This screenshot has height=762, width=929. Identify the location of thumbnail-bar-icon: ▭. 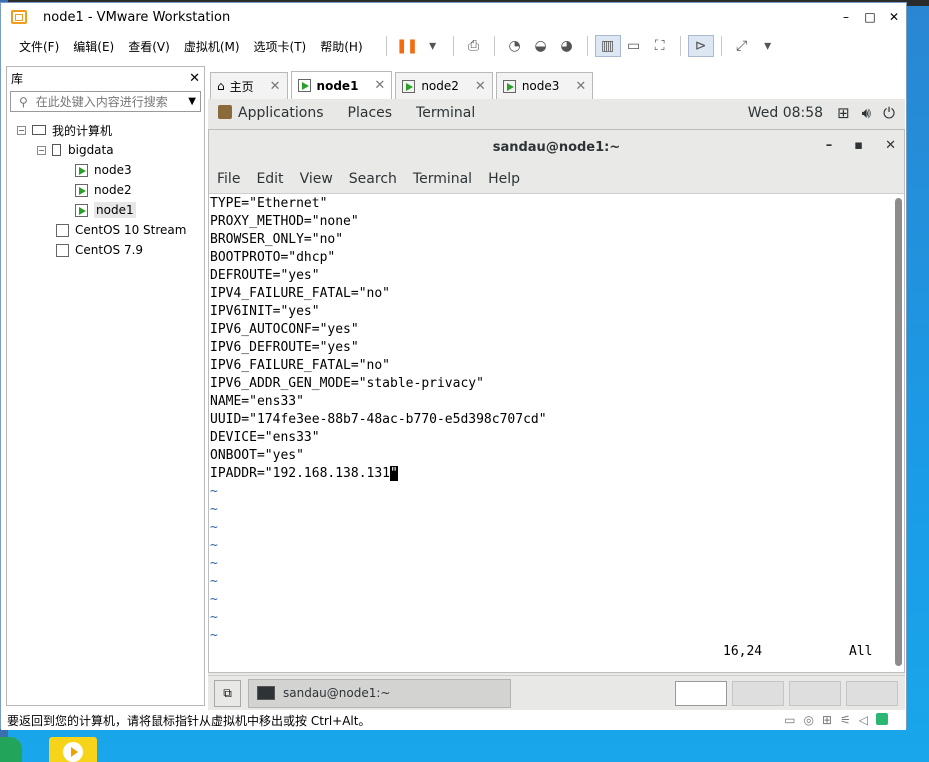
(634, 46).